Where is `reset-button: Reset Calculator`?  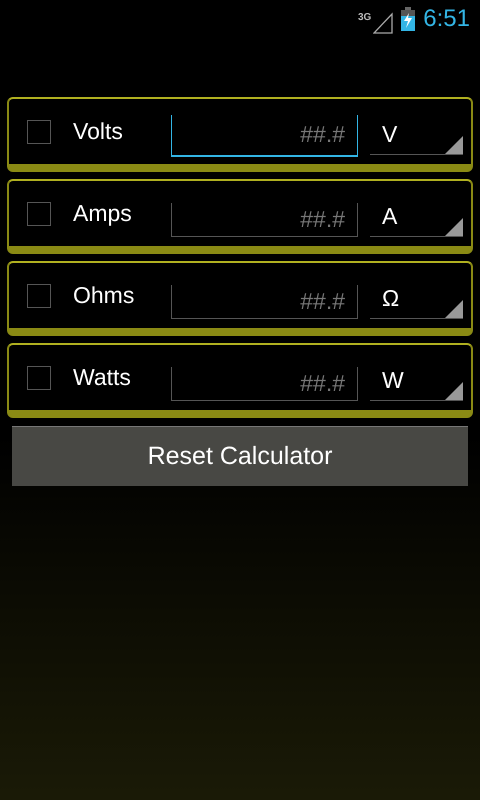
reset-button: Reset Calculator is located at coordinates (240, 456).